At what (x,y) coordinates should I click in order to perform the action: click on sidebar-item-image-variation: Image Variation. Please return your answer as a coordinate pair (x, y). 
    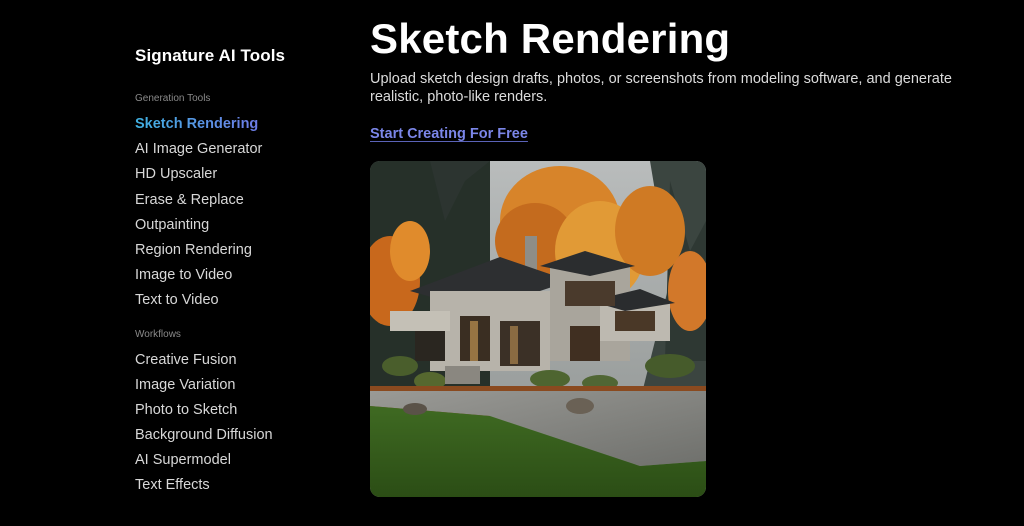
    Looking at the image, I should click on (240, 385).